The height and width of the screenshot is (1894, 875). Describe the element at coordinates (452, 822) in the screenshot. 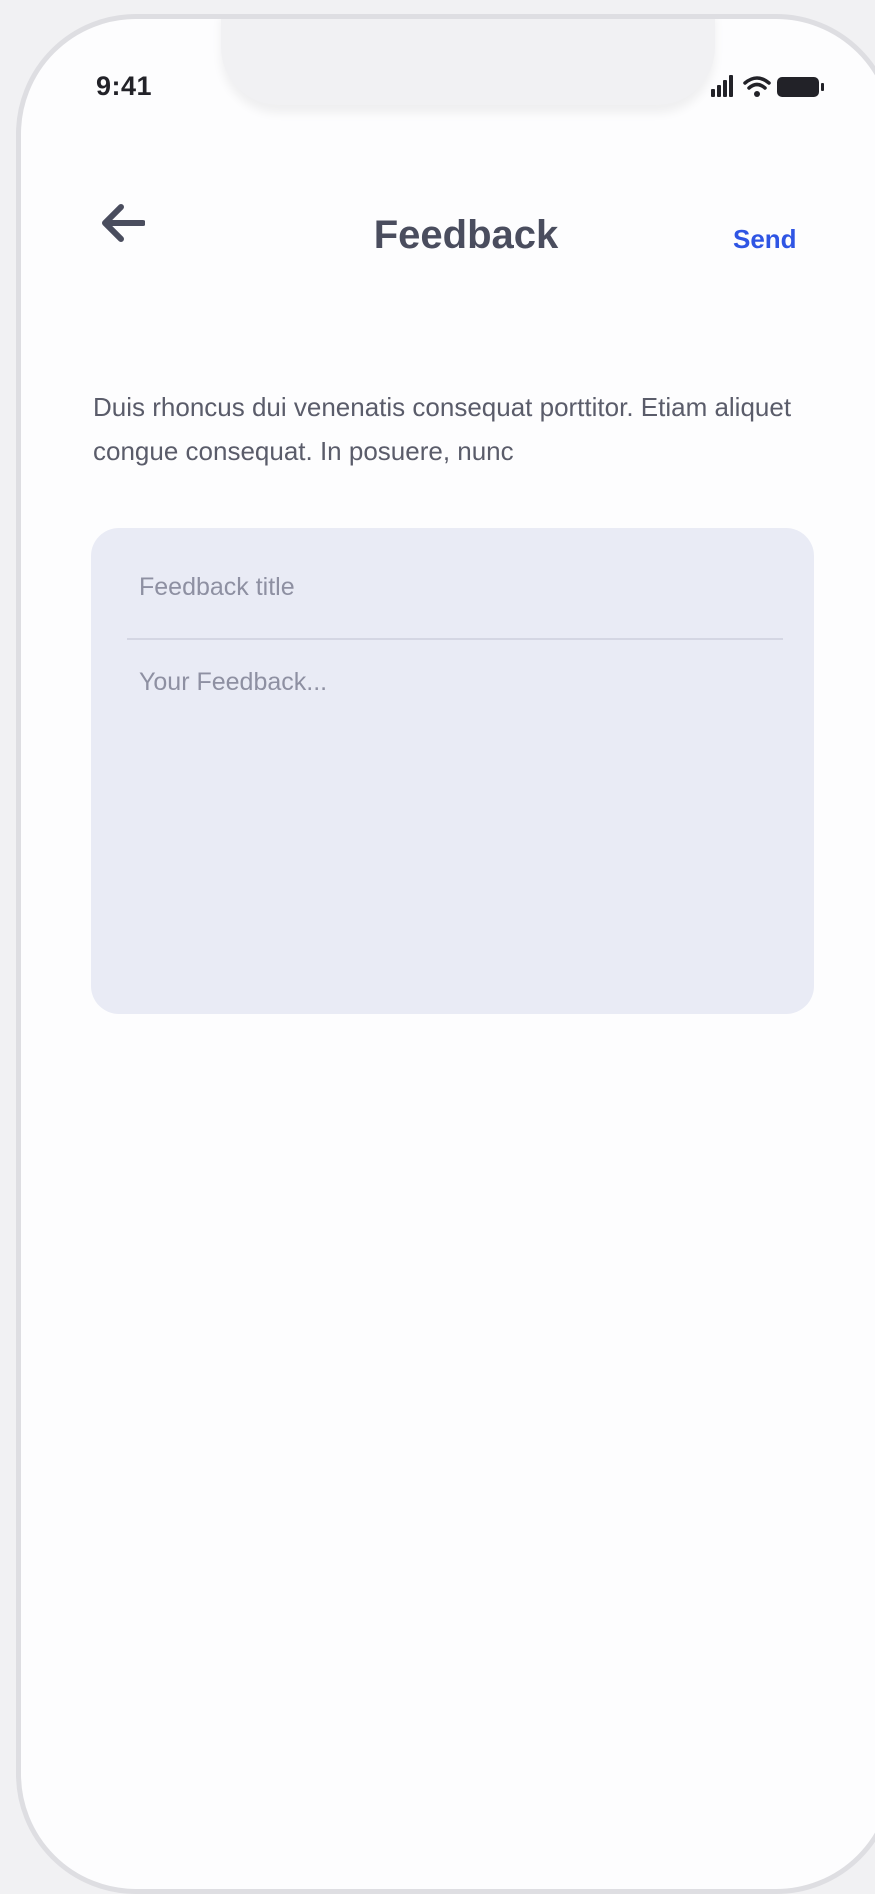

I see `feedback-body-textarea` at that location.